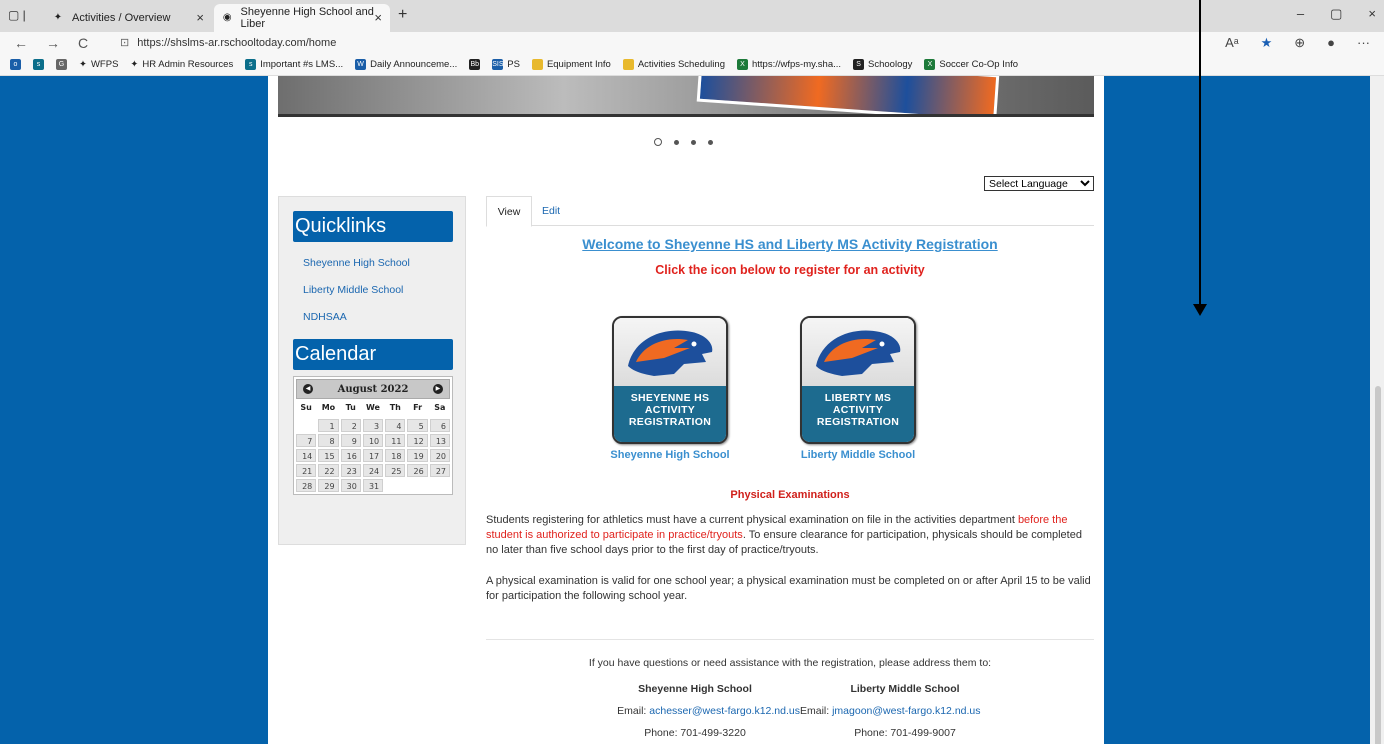 Image resolution: width=1384 pixels, height=744 pixels. I want to click on view-edit-tabs: View Edit, so click(790, 211).